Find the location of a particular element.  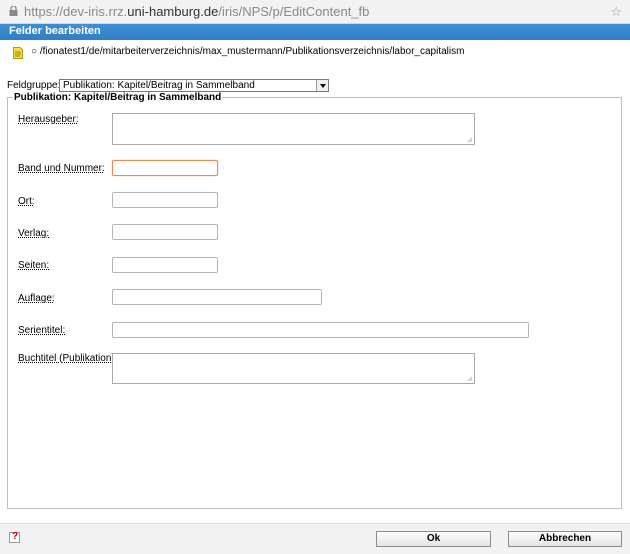

serientitel-label: Serientitel: is located at coordinates (42, 330).